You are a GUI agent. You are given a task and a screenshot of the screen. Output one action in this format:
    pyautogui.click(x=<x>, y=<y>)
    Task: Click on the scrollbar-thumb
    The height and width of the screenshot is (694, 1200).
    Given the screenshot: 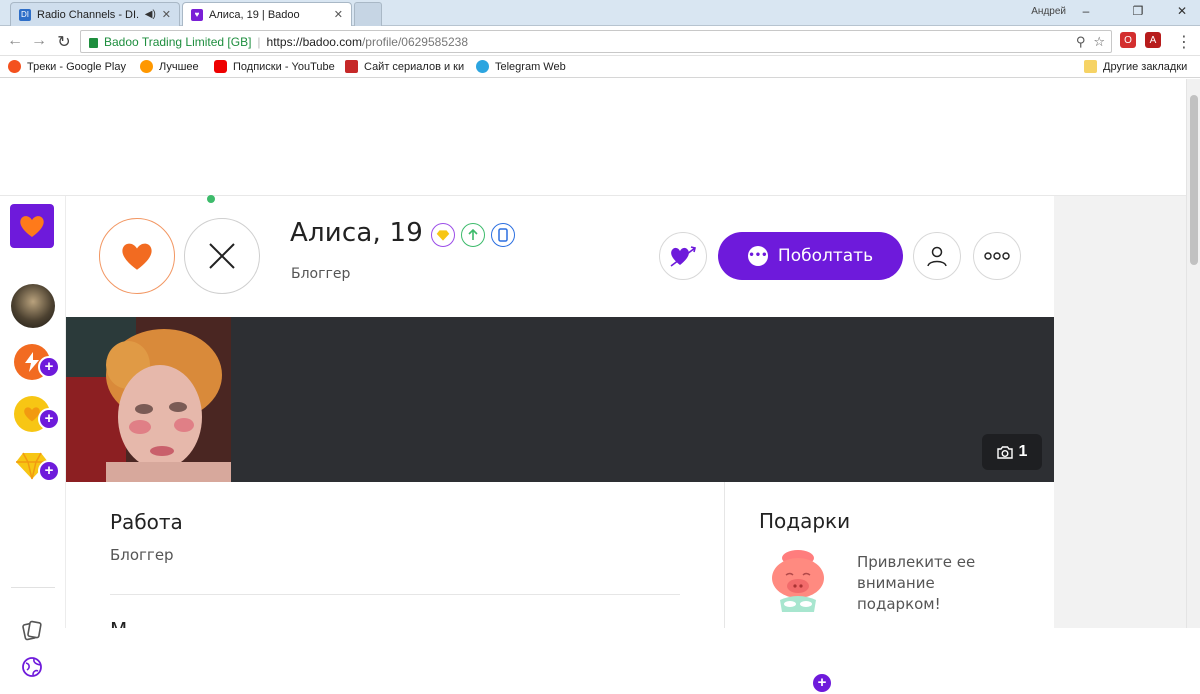 What is the action you would take?
    pyautogui.click(x=1194, y=180)
    